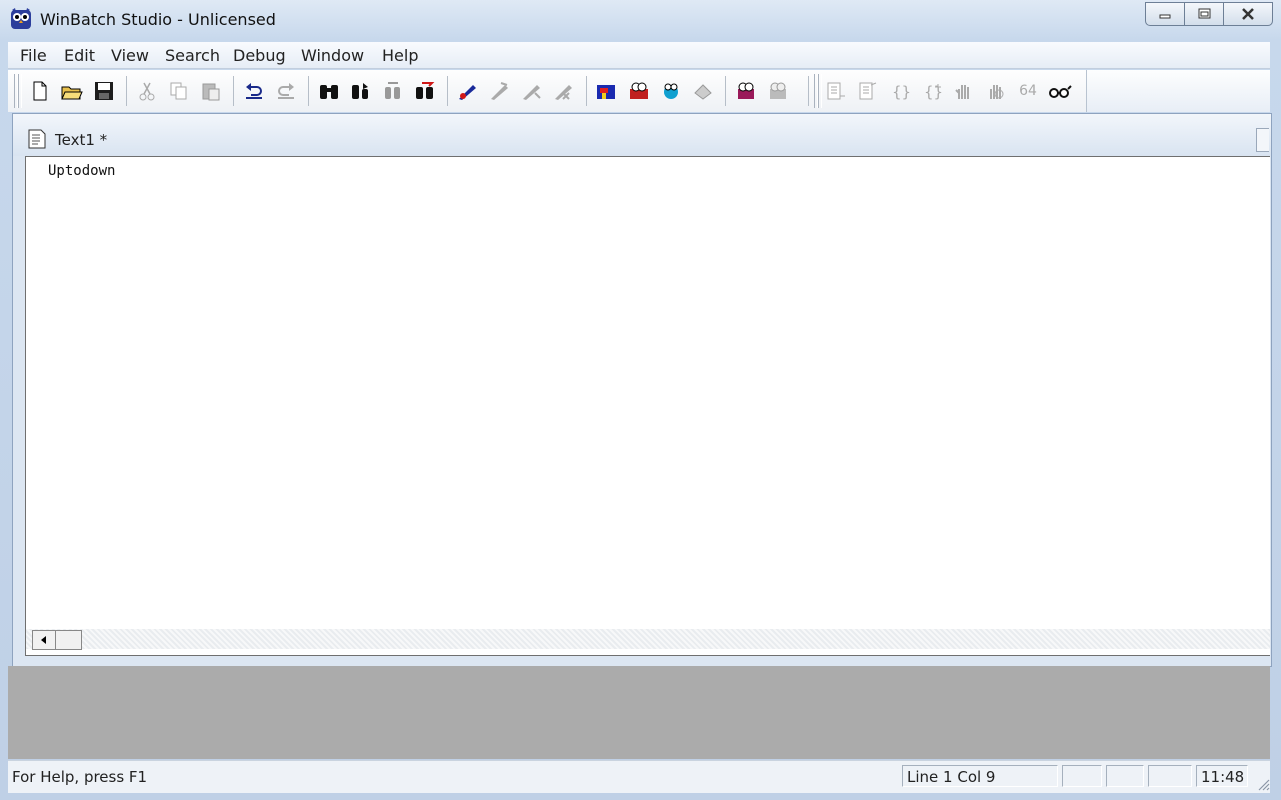 This screenshot has width=1281, height=800. I want to click on horizontal-scrollbar, so click(648, 639).